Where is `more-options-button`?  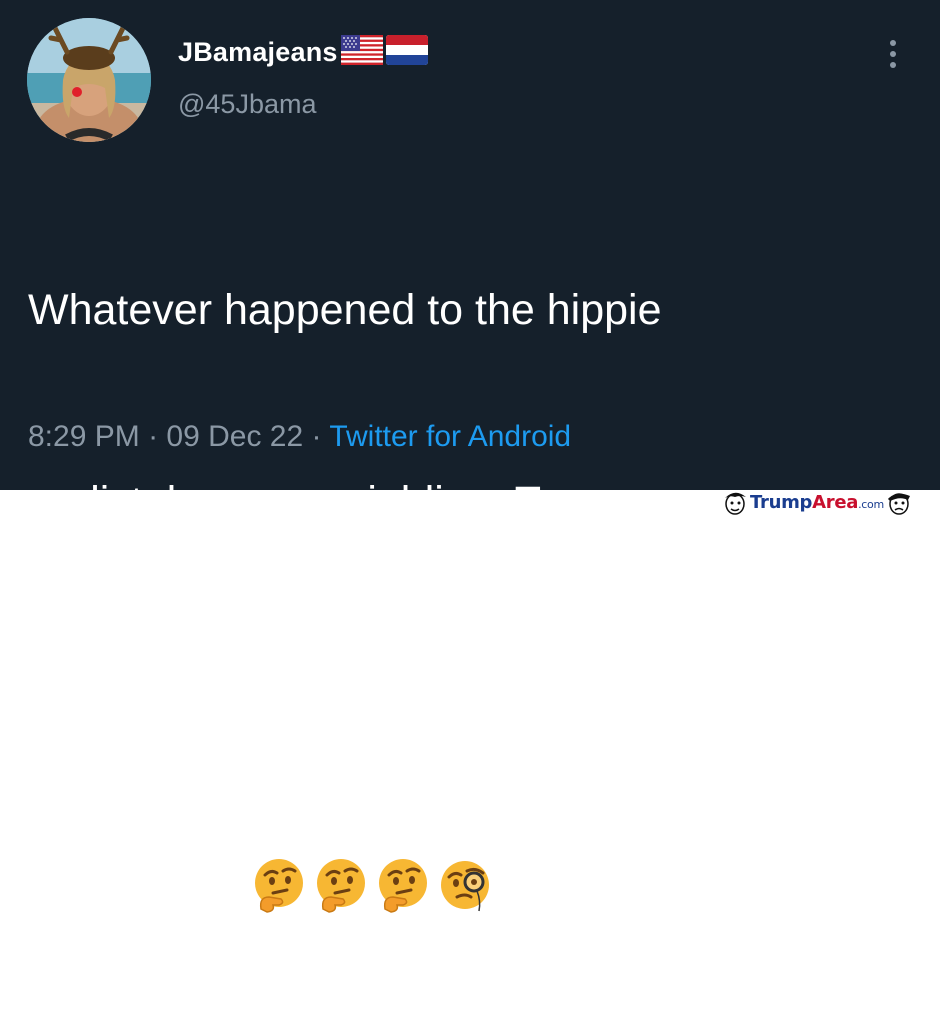
more-options-button is located at coordinates (893, 54).